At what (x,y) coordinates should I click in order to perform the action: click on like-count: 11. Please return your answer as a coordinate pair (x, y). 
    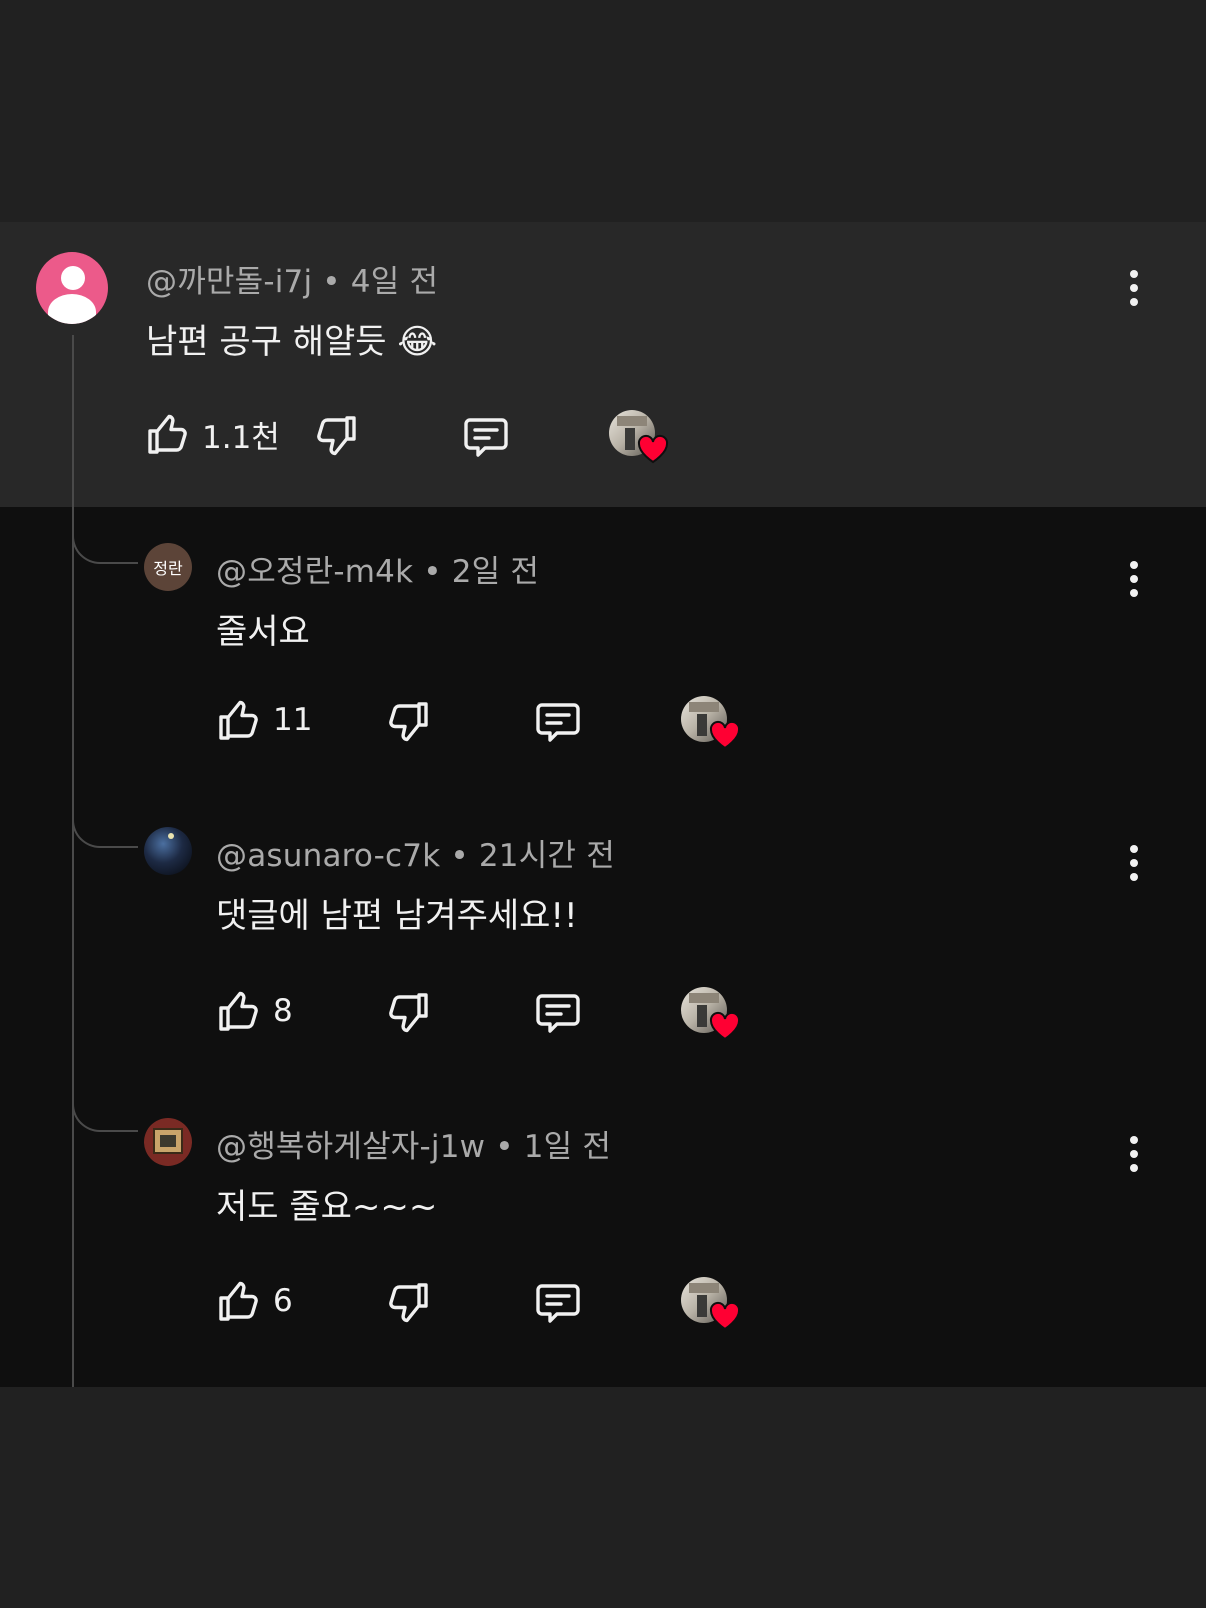
    Looking at the image, I should click on (293, 720).